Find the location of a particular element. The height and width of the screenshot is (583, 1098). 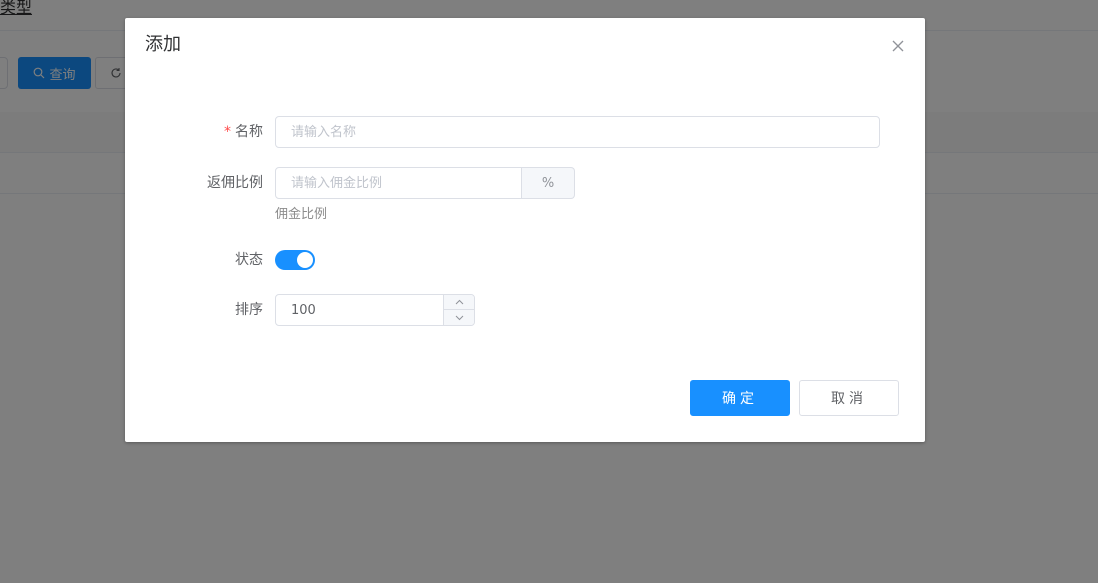

form-item-name: * 名称 is located at coordinates (525, 132).